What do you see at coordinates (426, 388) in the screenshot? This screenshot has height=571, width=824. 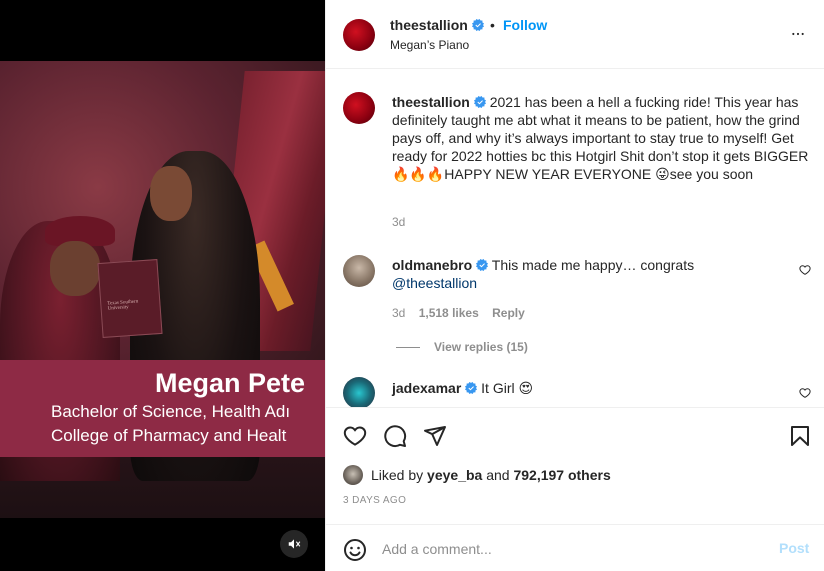 I see `comment-username: jadexamar` at bounding box center [426, 388].